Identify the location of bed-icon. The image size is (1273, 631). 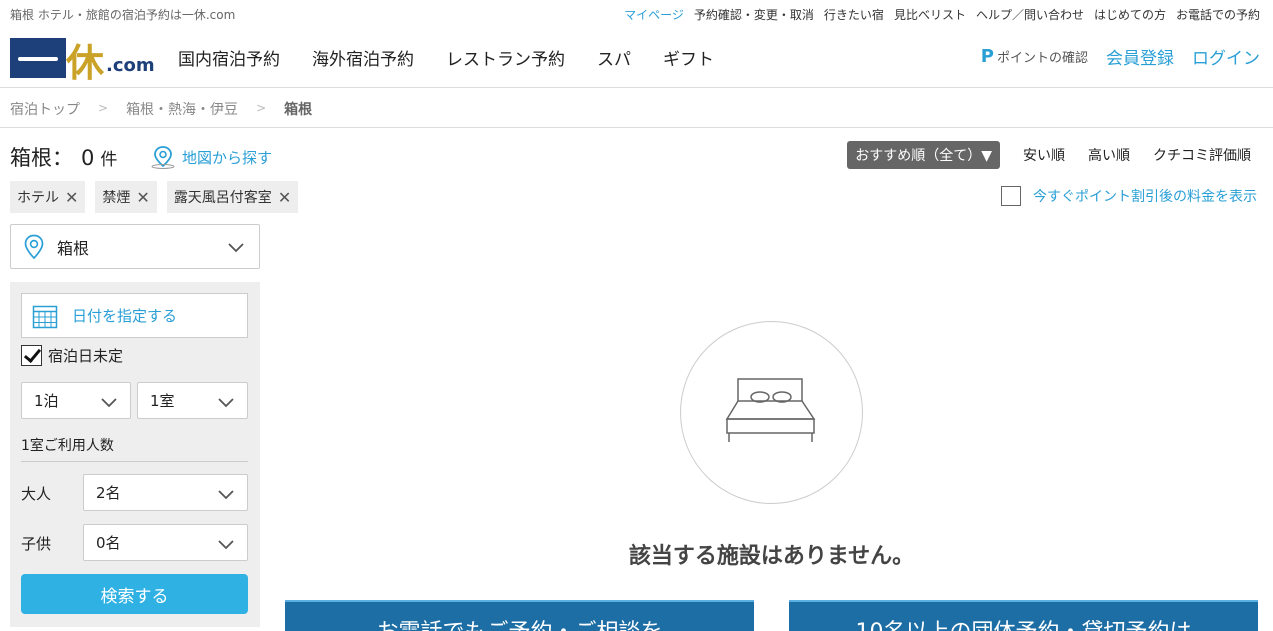
(770, 410).